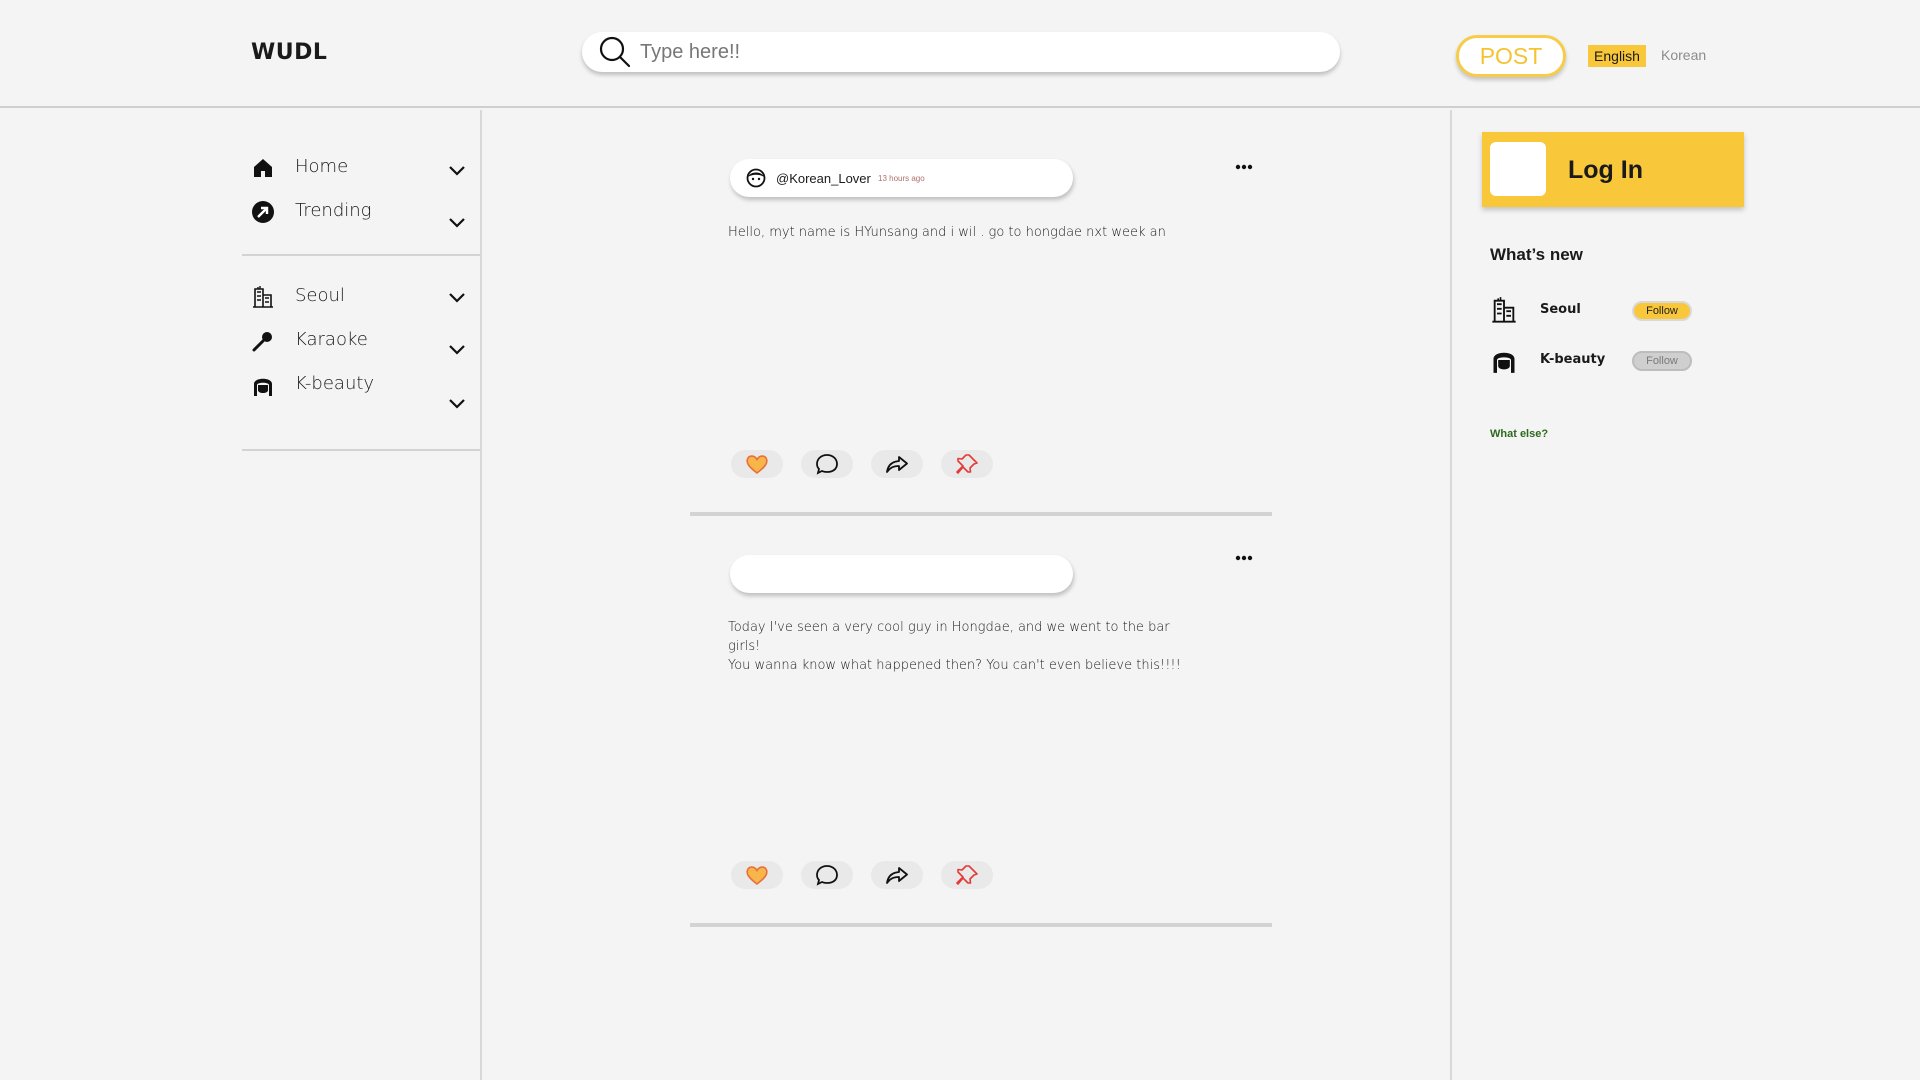 The image size is (1920, 1080). What do you see at coordinates (901, 574) in the screenshot?
I see `post-author-pill` at bounding box center [901, 574].